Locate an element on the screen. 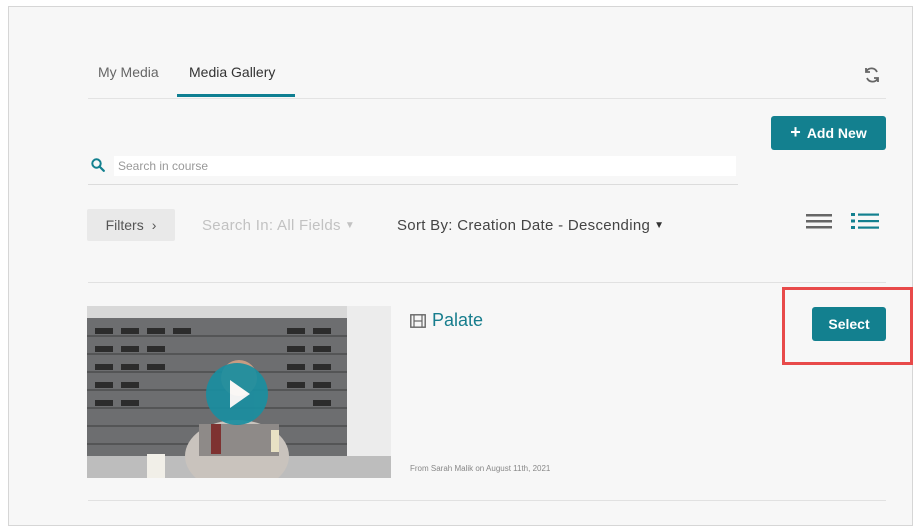 The height and width of the screenshot is (526, 917). select-label: Select is located at coordinates (849, 324).